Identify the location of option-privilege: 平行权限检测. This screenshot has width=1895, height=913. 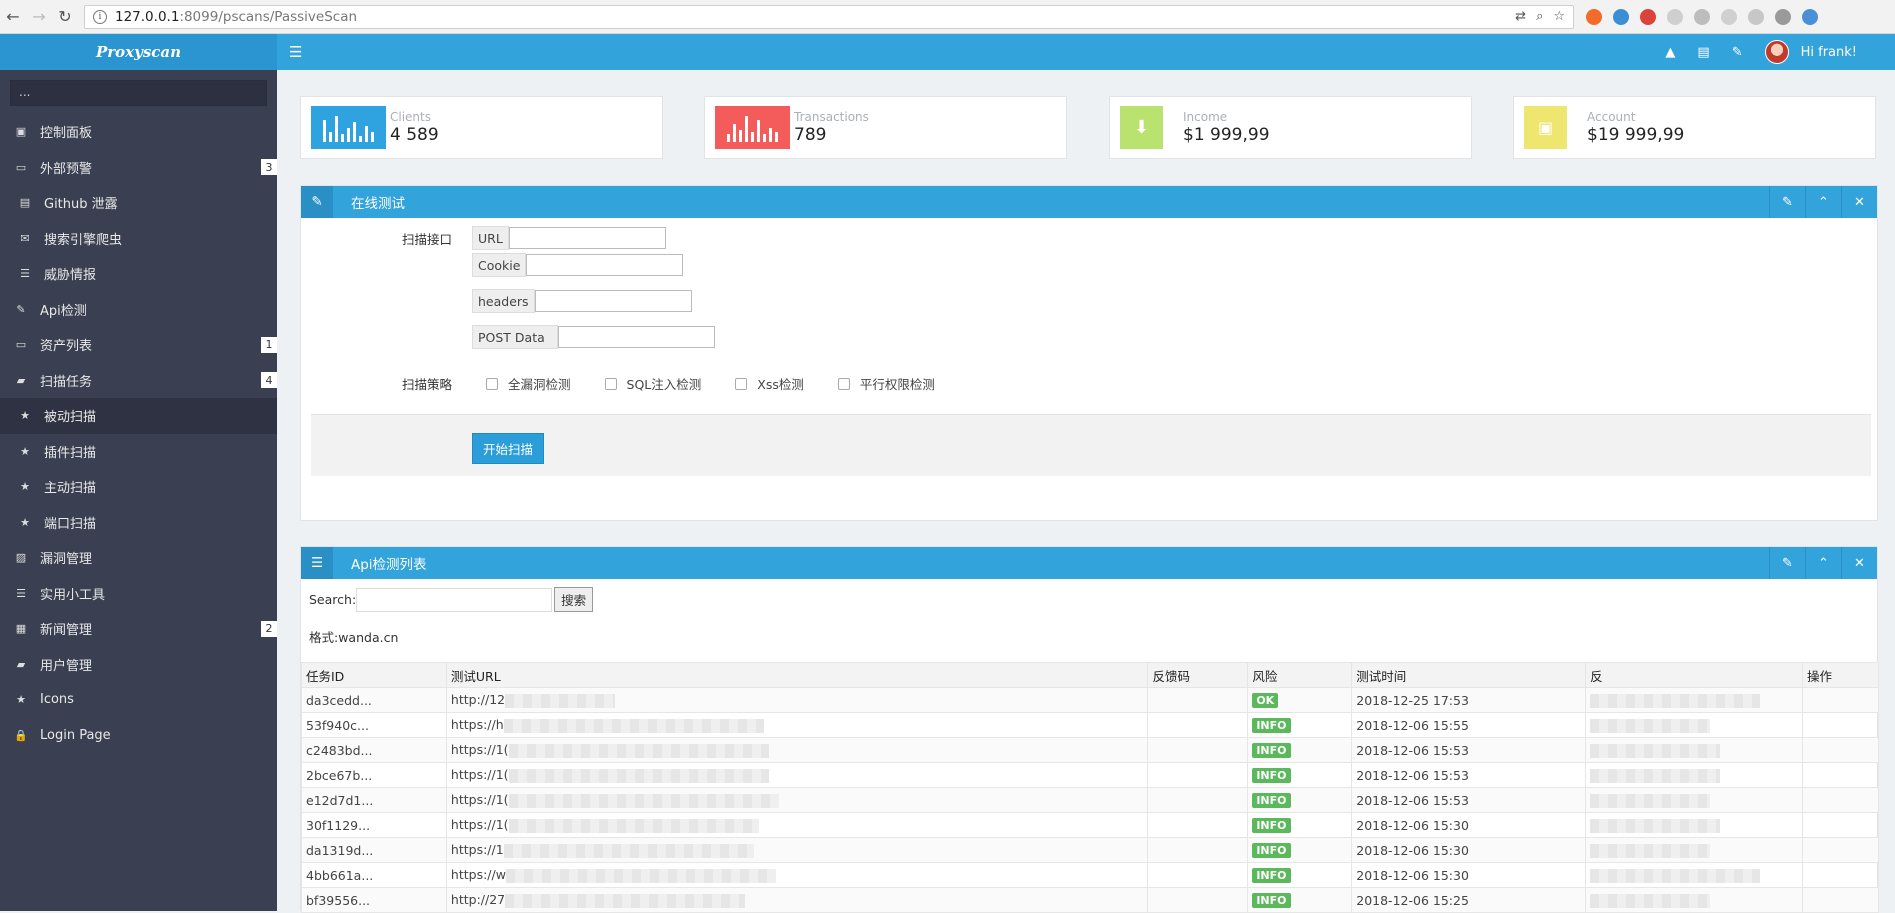
(886, 383).